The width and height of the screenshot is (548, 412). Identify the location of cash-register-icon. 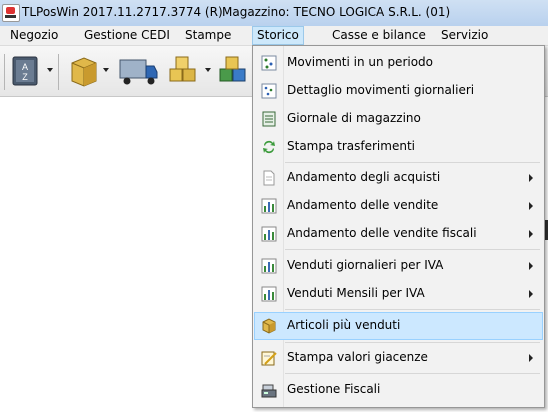
(269, 390).